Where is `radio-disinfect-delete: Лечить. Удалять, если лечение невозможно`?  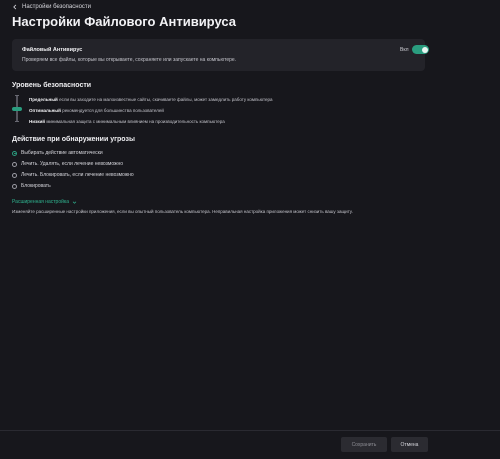
radio-disinfect-delete: Лечить. Удалять, если лечение невозможно is located at coordinates (67, 164).